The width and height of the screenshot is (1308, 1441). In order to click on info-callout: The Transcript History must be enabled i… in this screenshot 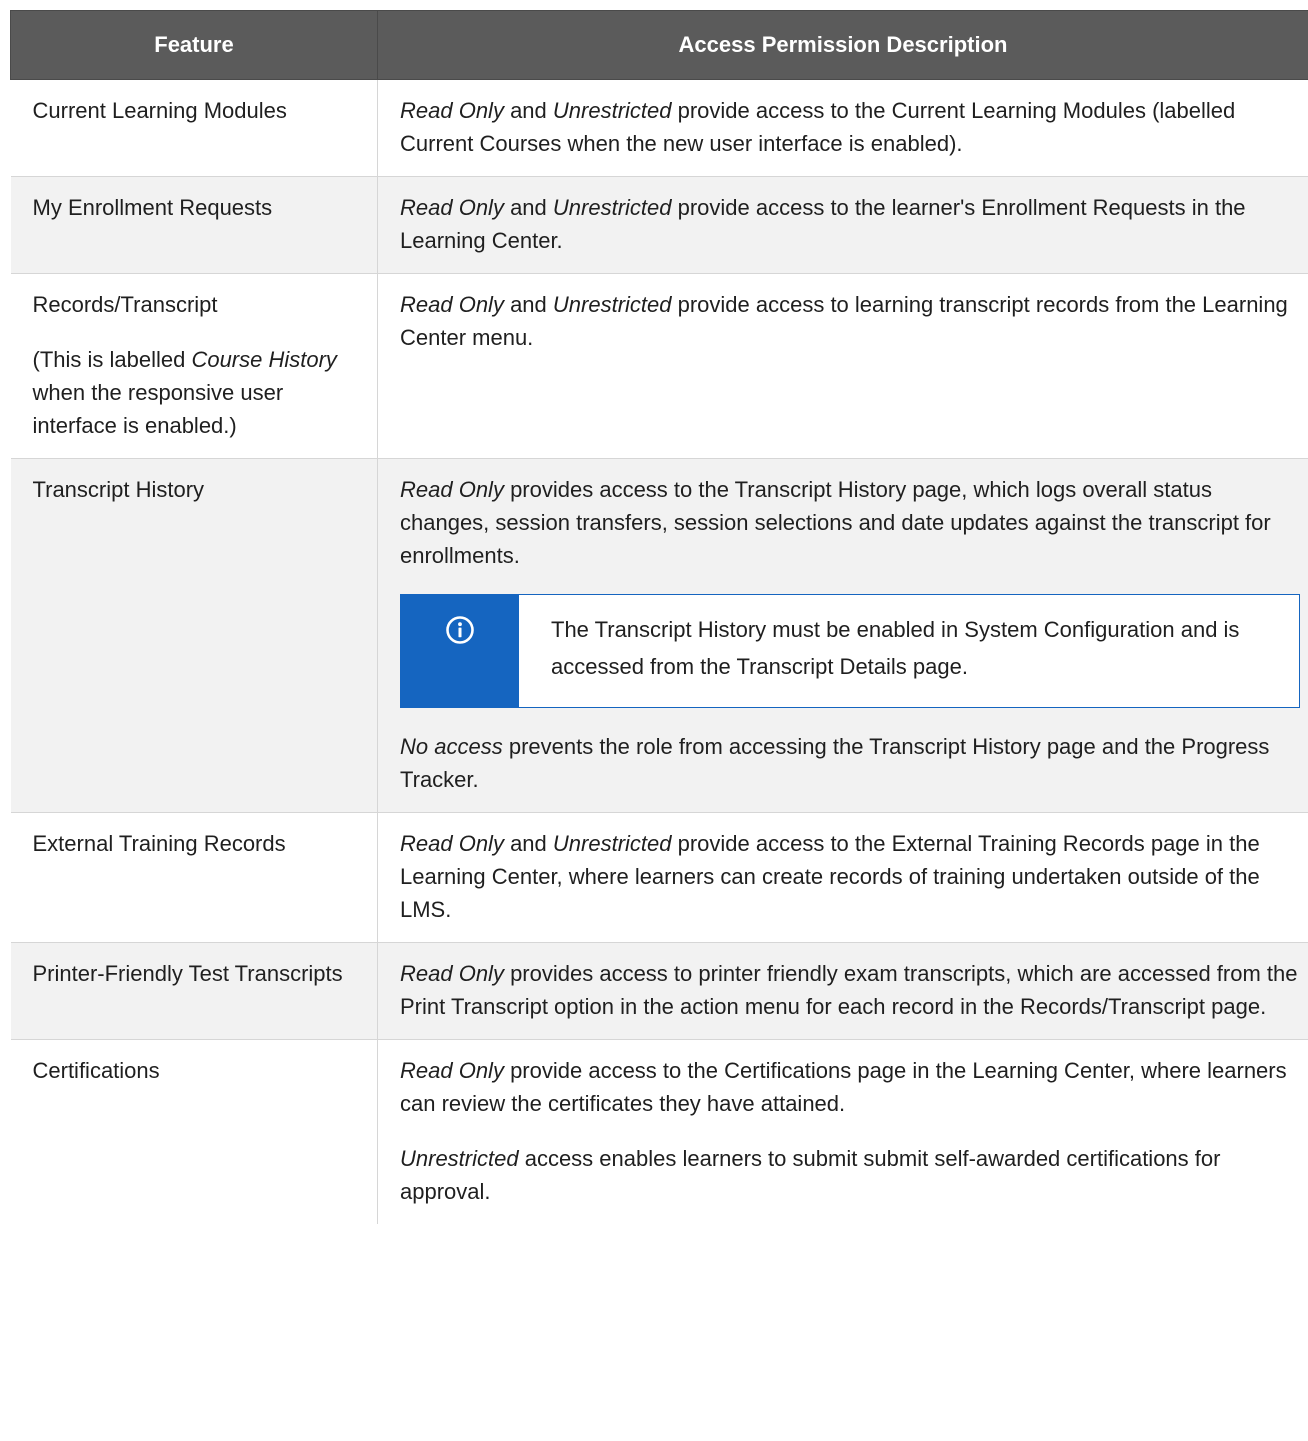, I will do `click(850, 651)`.